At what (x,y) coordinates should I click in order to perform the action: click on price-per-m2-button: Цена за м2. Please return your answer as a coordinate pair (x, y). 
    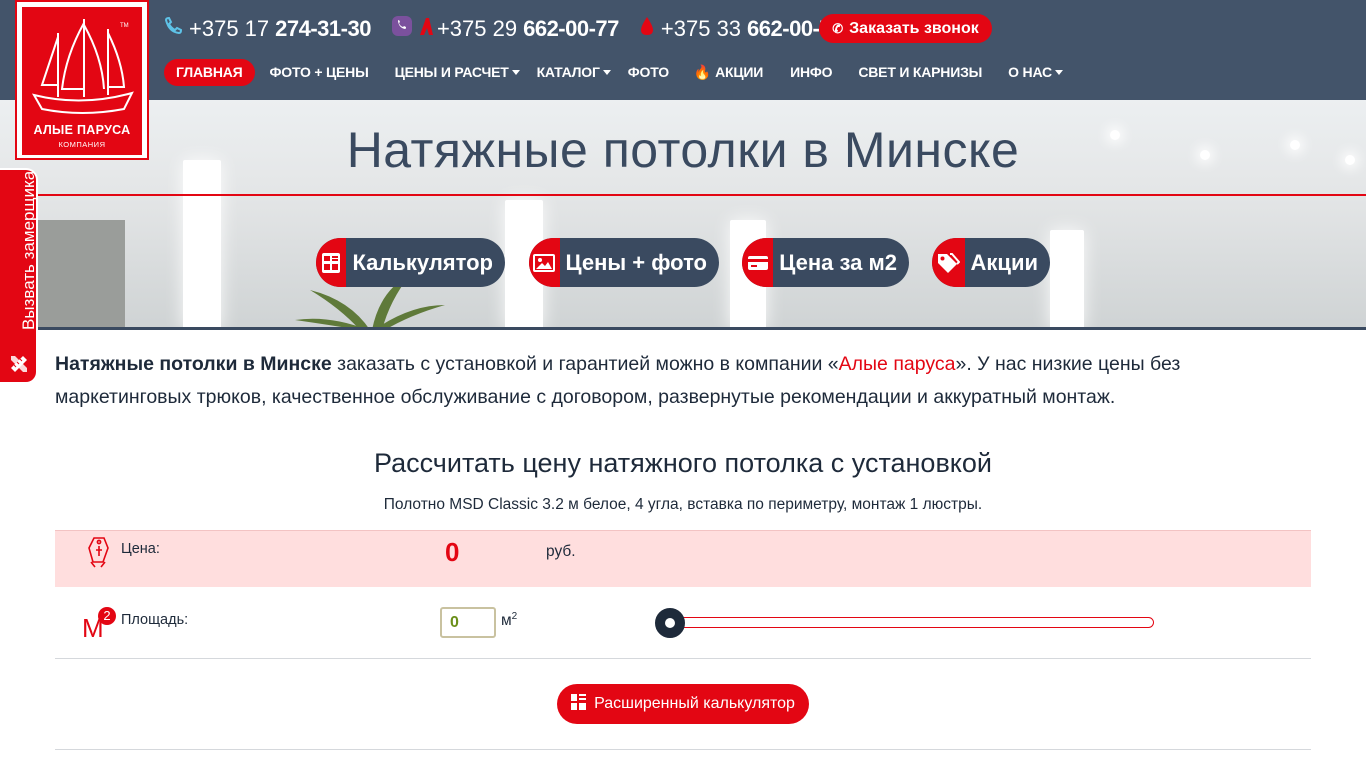
    Looking at the image, I should click on (825, 262).